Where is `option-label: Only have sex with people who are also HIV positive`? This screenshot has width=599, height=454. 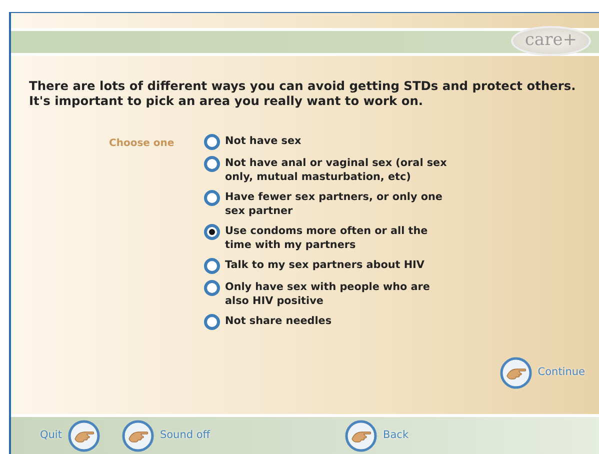 option-label: Only have sex with people who are also HIV positive is located at coordinates (339, 294).